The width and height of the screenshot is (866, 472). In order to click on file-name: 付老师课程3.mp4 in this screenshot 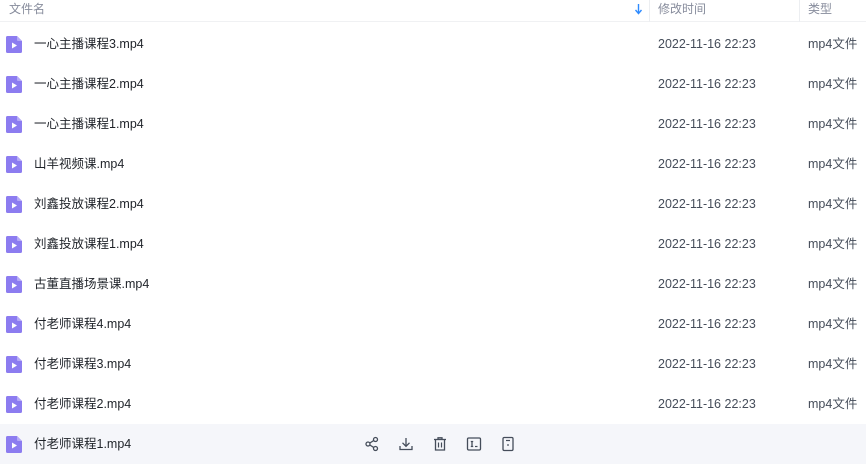, I will do `click(82, 364)`.